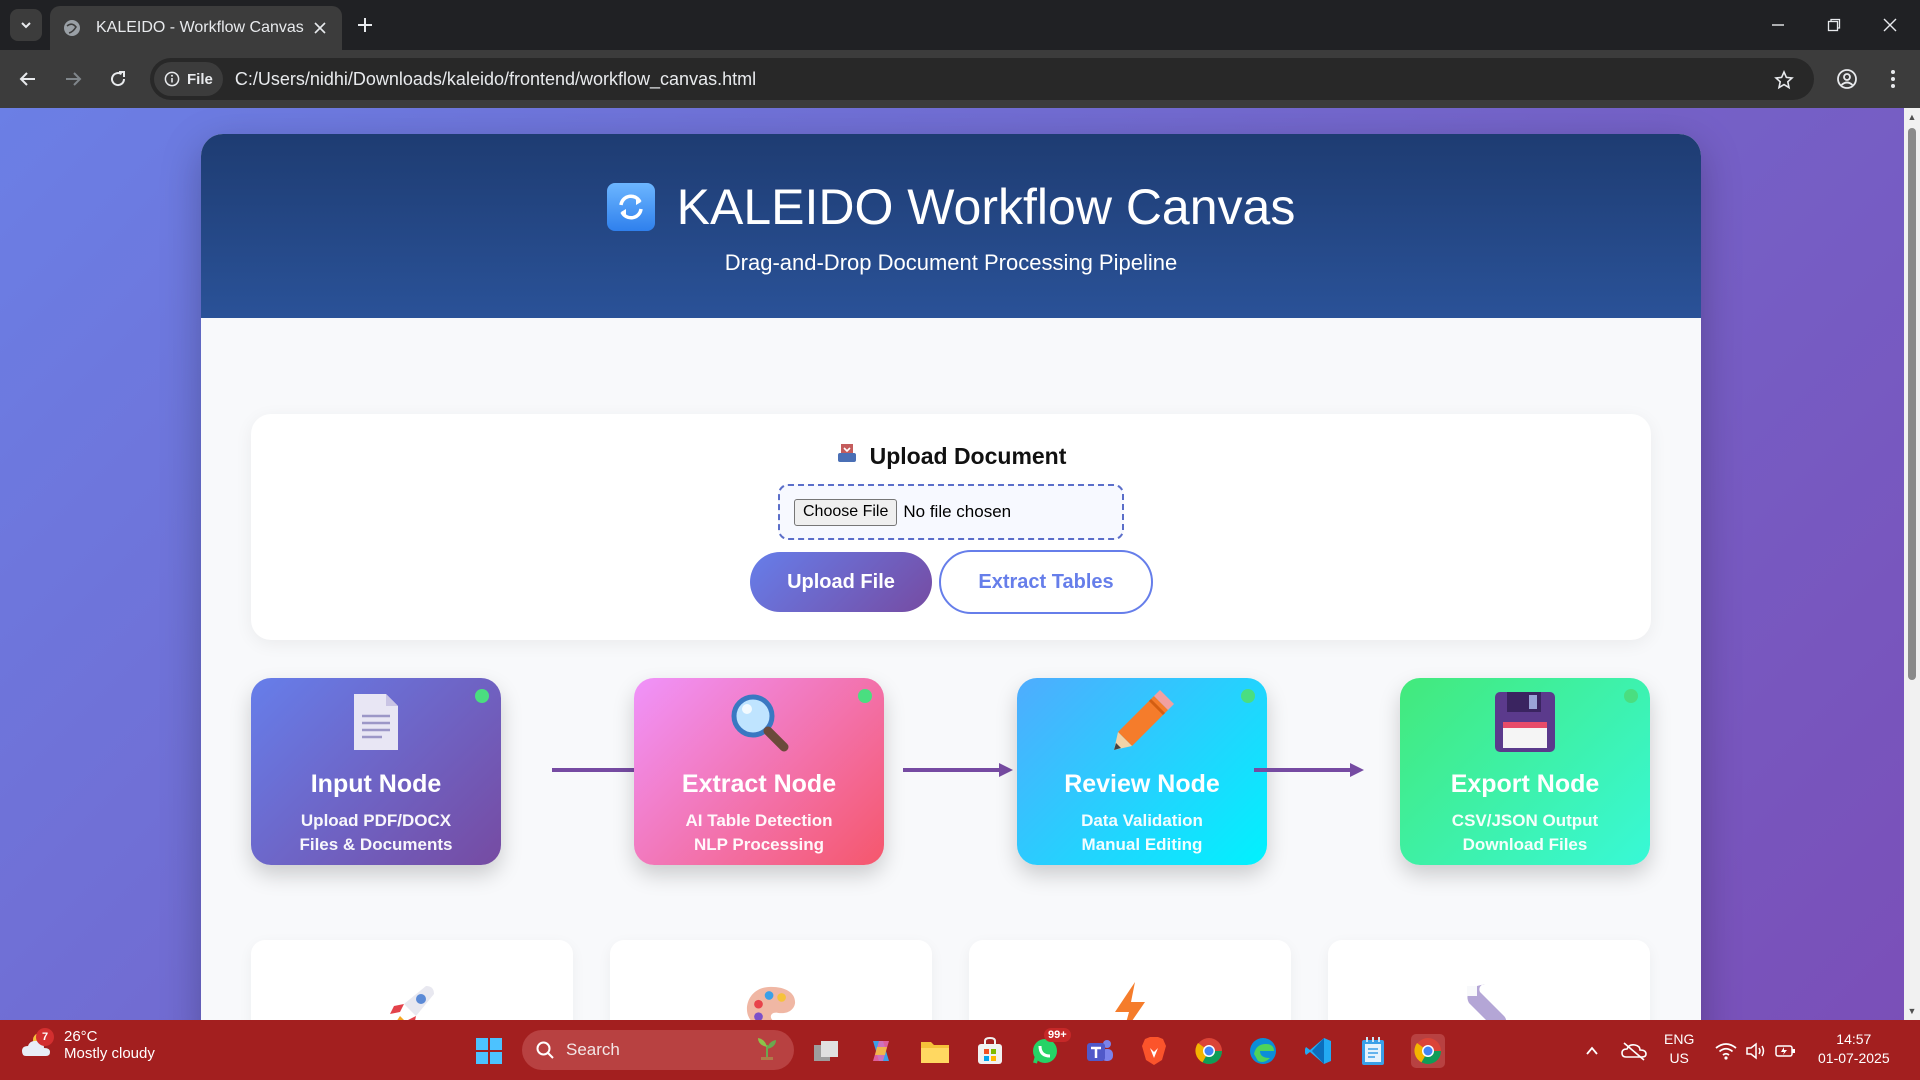 This screenshot has height=1080, width=1920. What do you see at coordinates (1209, 1051) in the screenshot?
I see `chrome-profile-icon` at bounding box center [1209, 1051].